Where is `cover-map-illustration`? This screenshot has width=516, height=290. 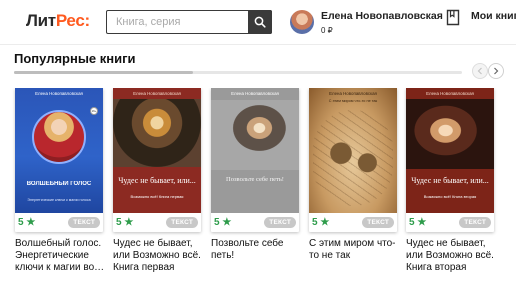 cover-map-illustration is located at coordinates (353, 158).